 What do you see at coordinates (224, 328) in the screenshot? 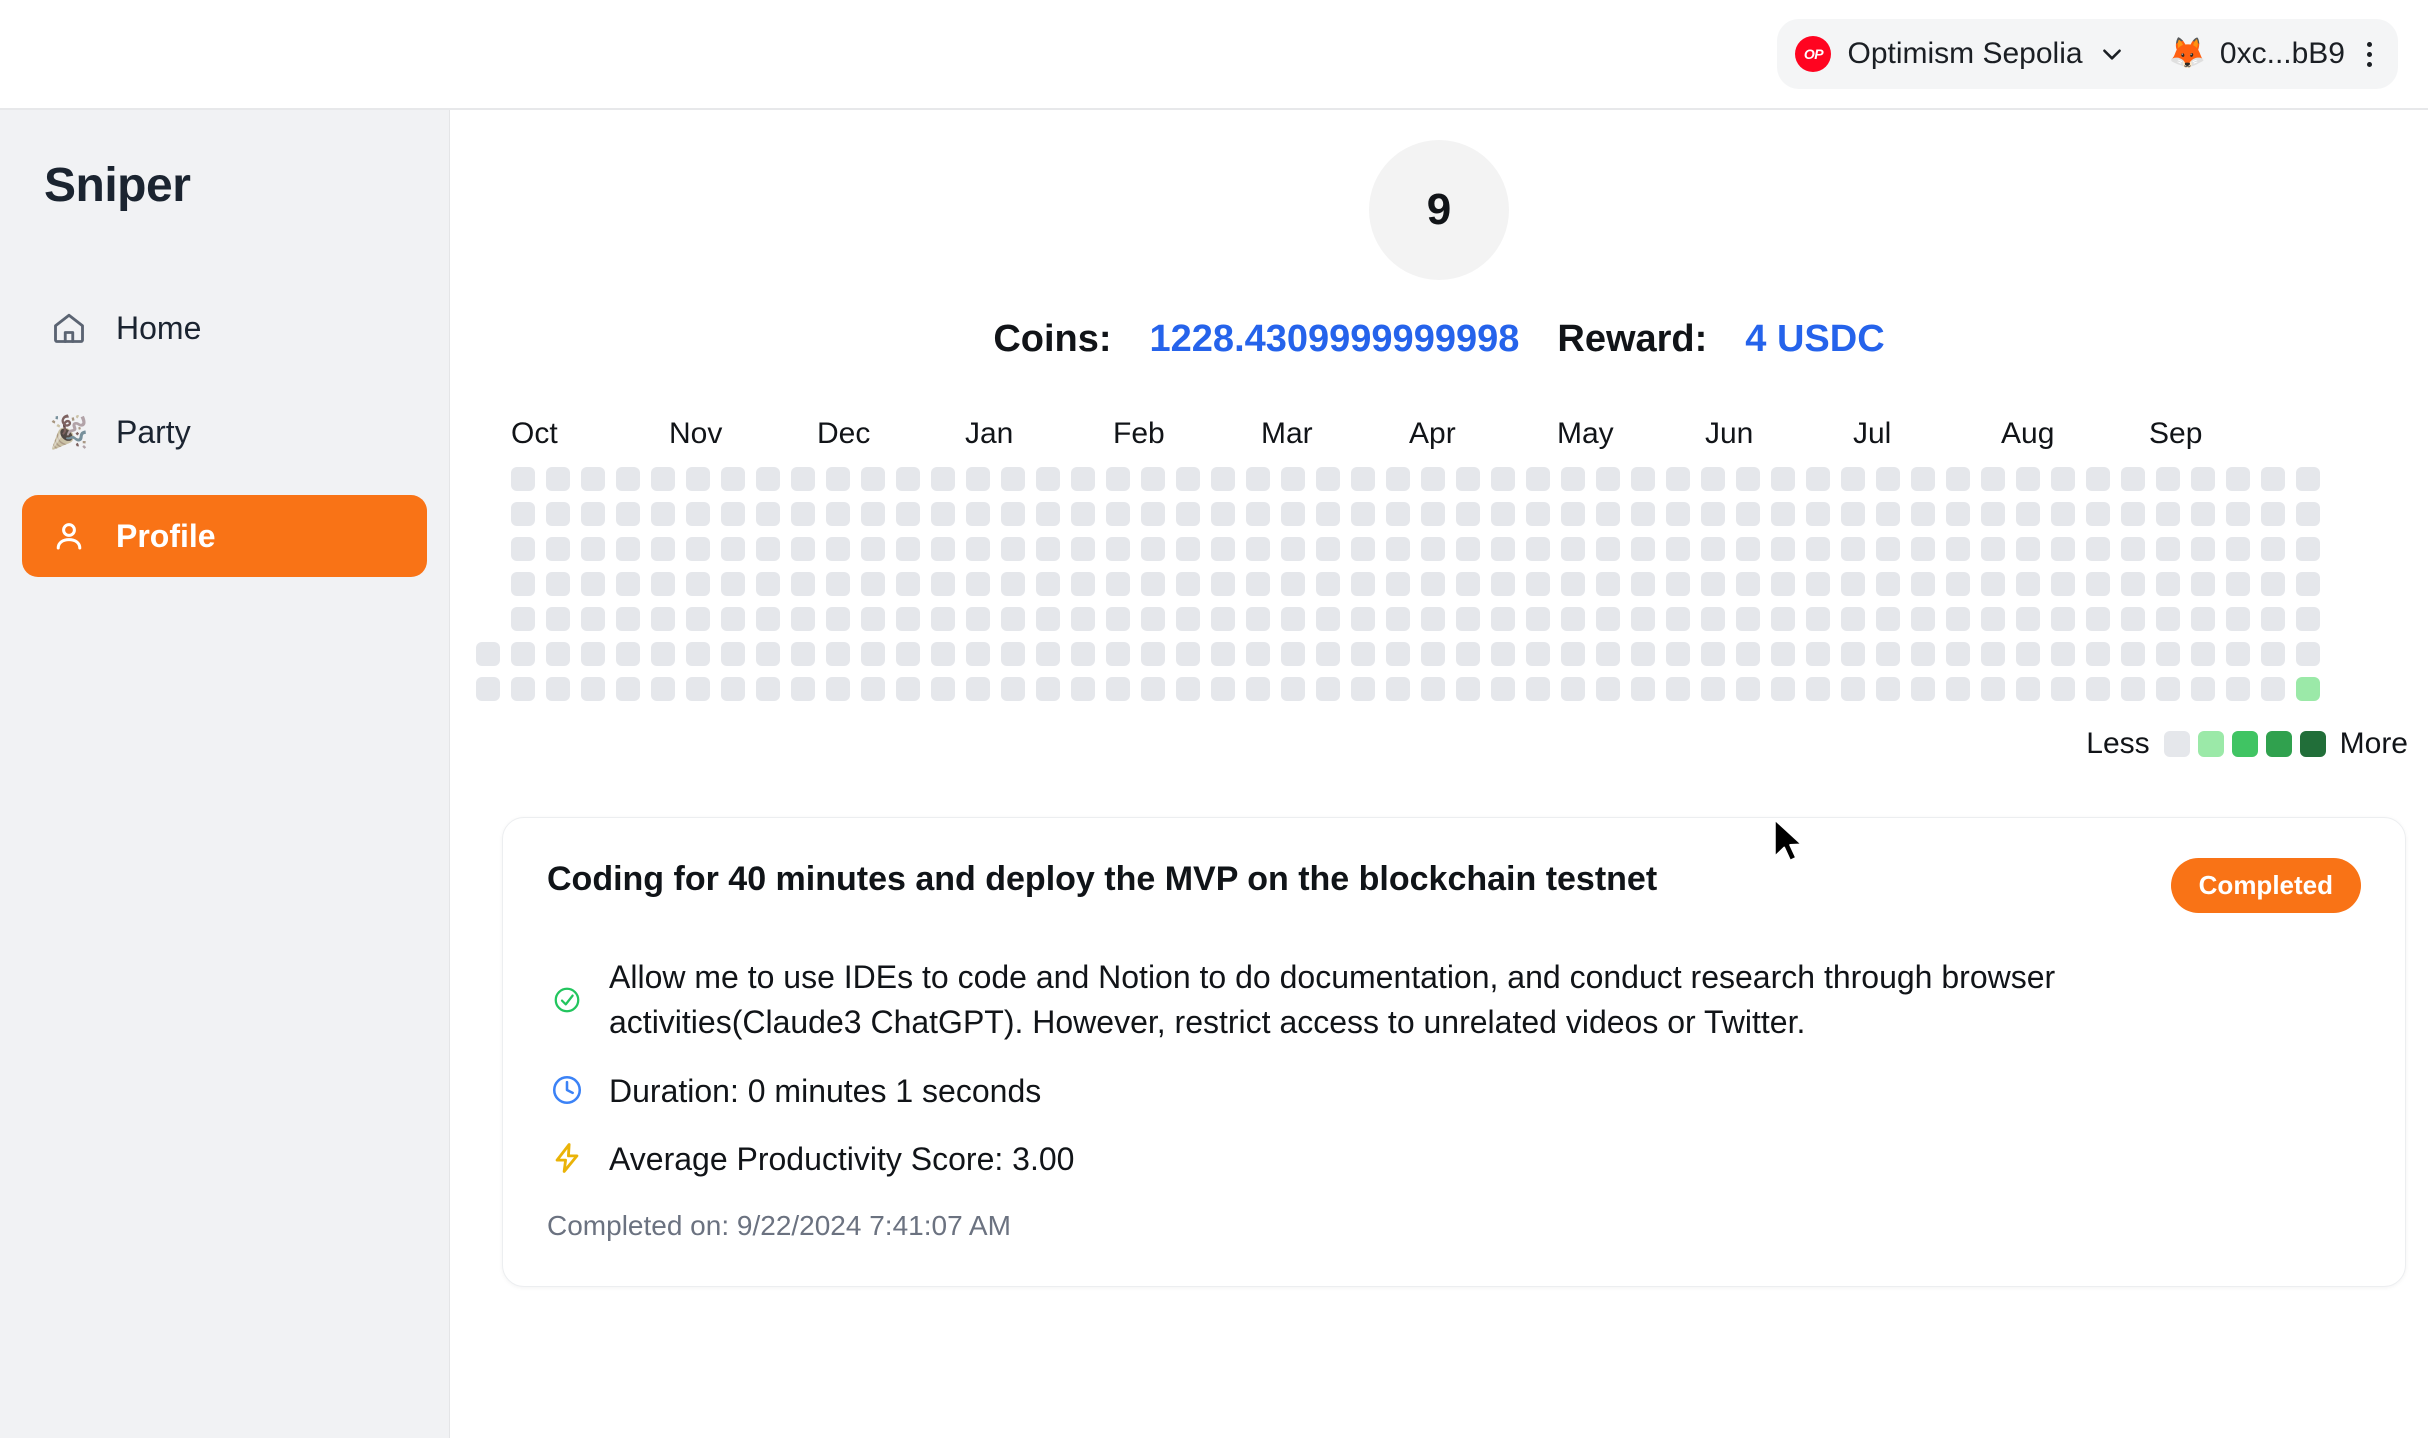
I see `sidebar-item-home: Home` at bounding box center [224, 328].